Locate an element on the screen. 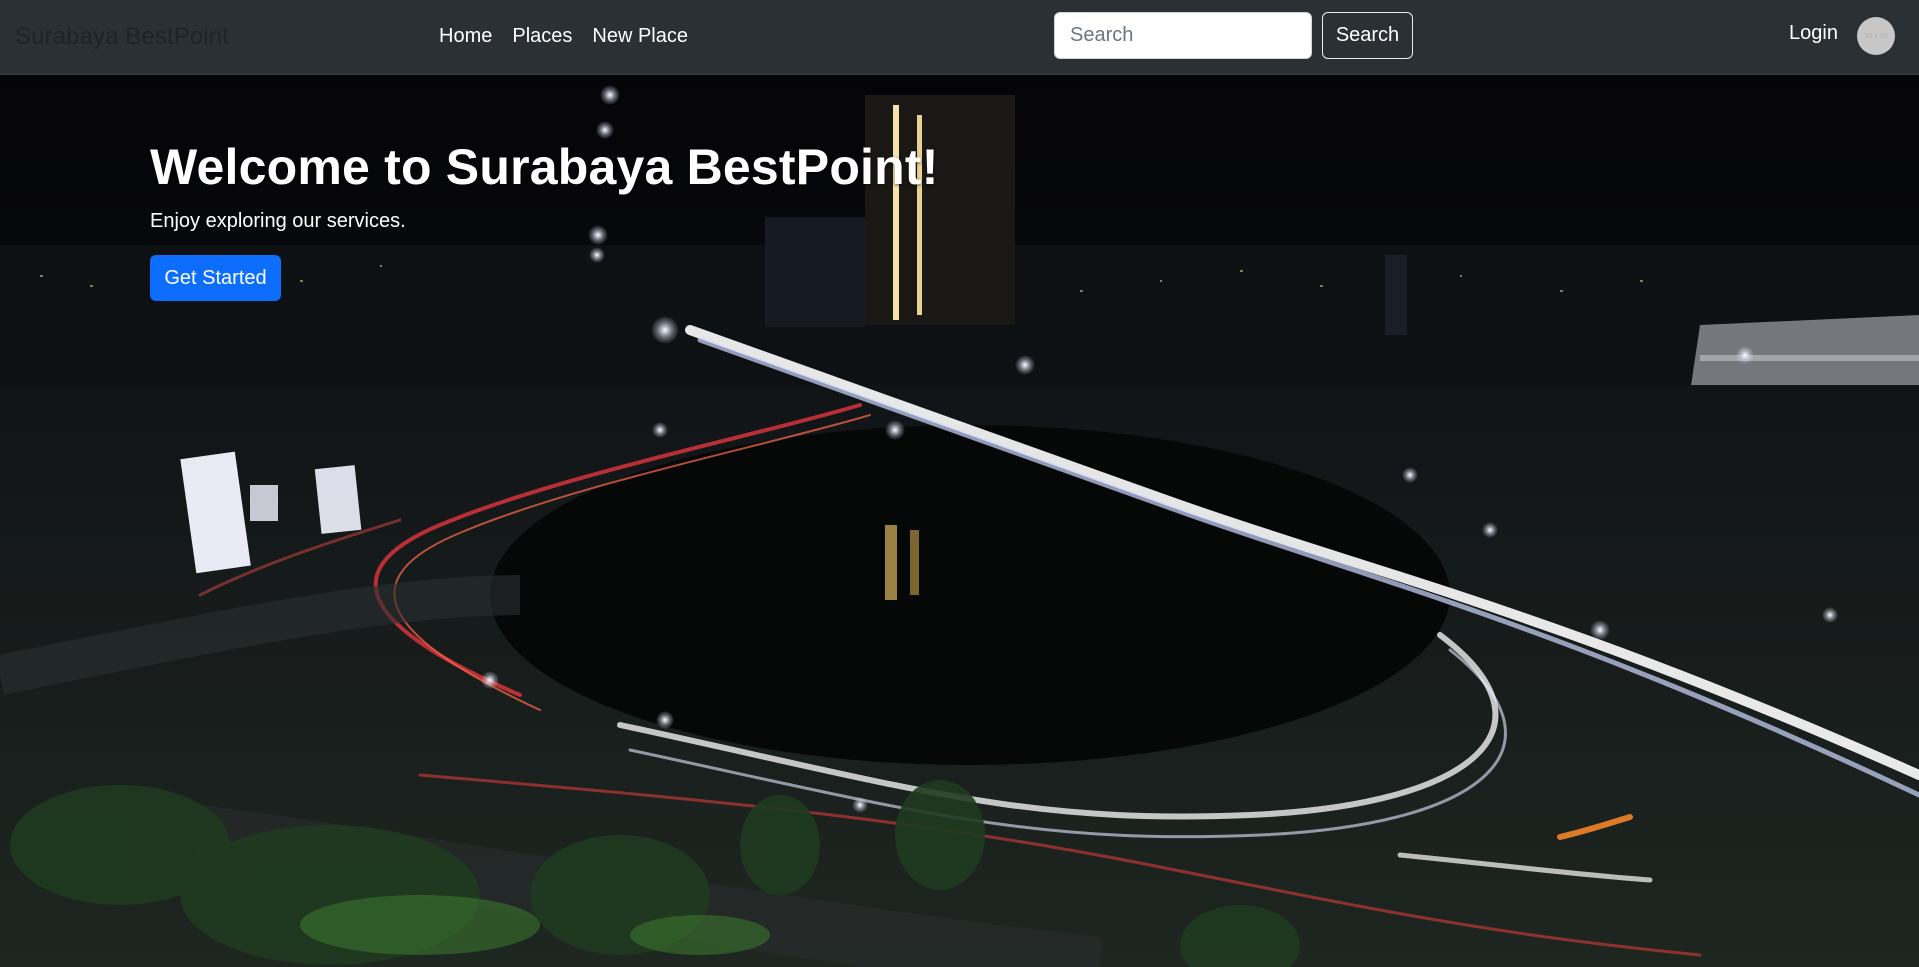 The image size is (1919, 967). nav-link-places: Places is located at coordinates (542, 36).